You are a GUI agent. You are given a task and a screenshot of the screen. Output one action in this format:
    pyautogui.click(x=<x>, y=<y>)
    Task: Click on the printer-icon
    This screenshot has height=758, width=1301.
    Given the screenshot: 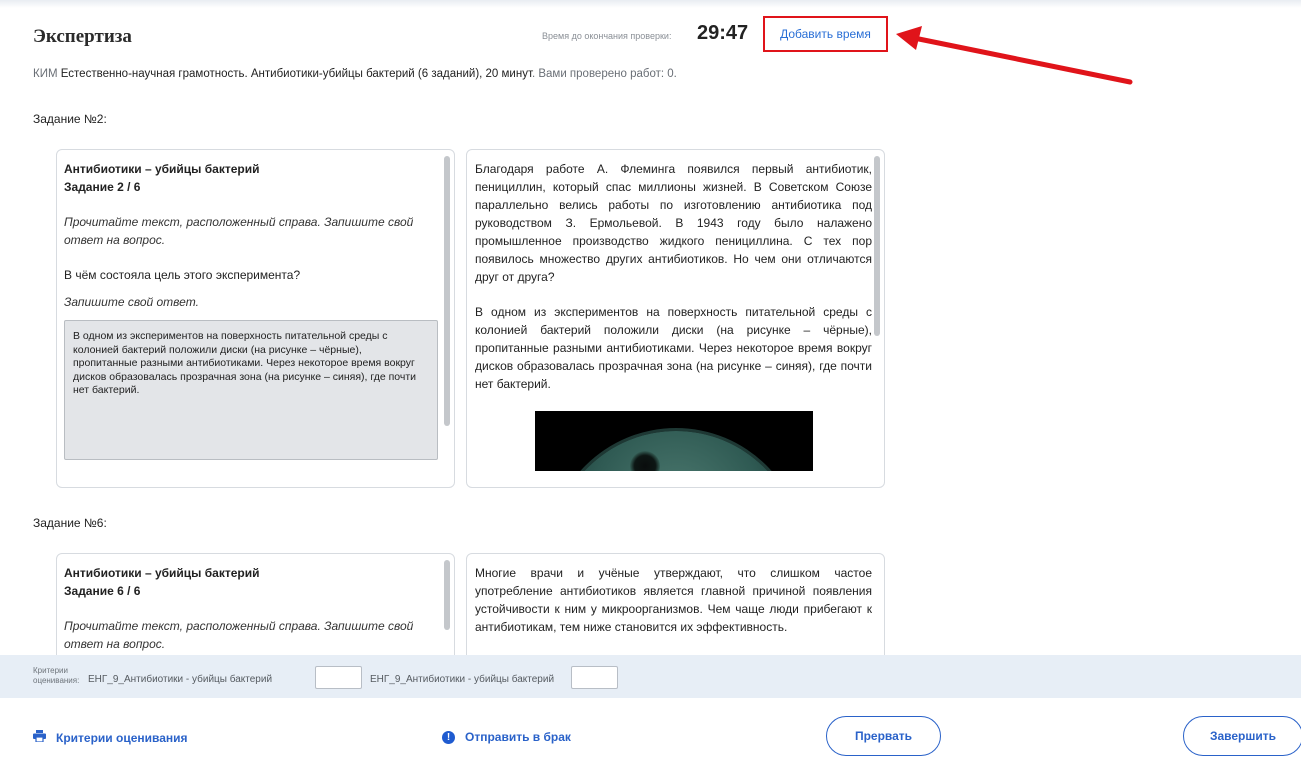 What is the action you would take?
    pyautogui.click(x=39, y=737)
    